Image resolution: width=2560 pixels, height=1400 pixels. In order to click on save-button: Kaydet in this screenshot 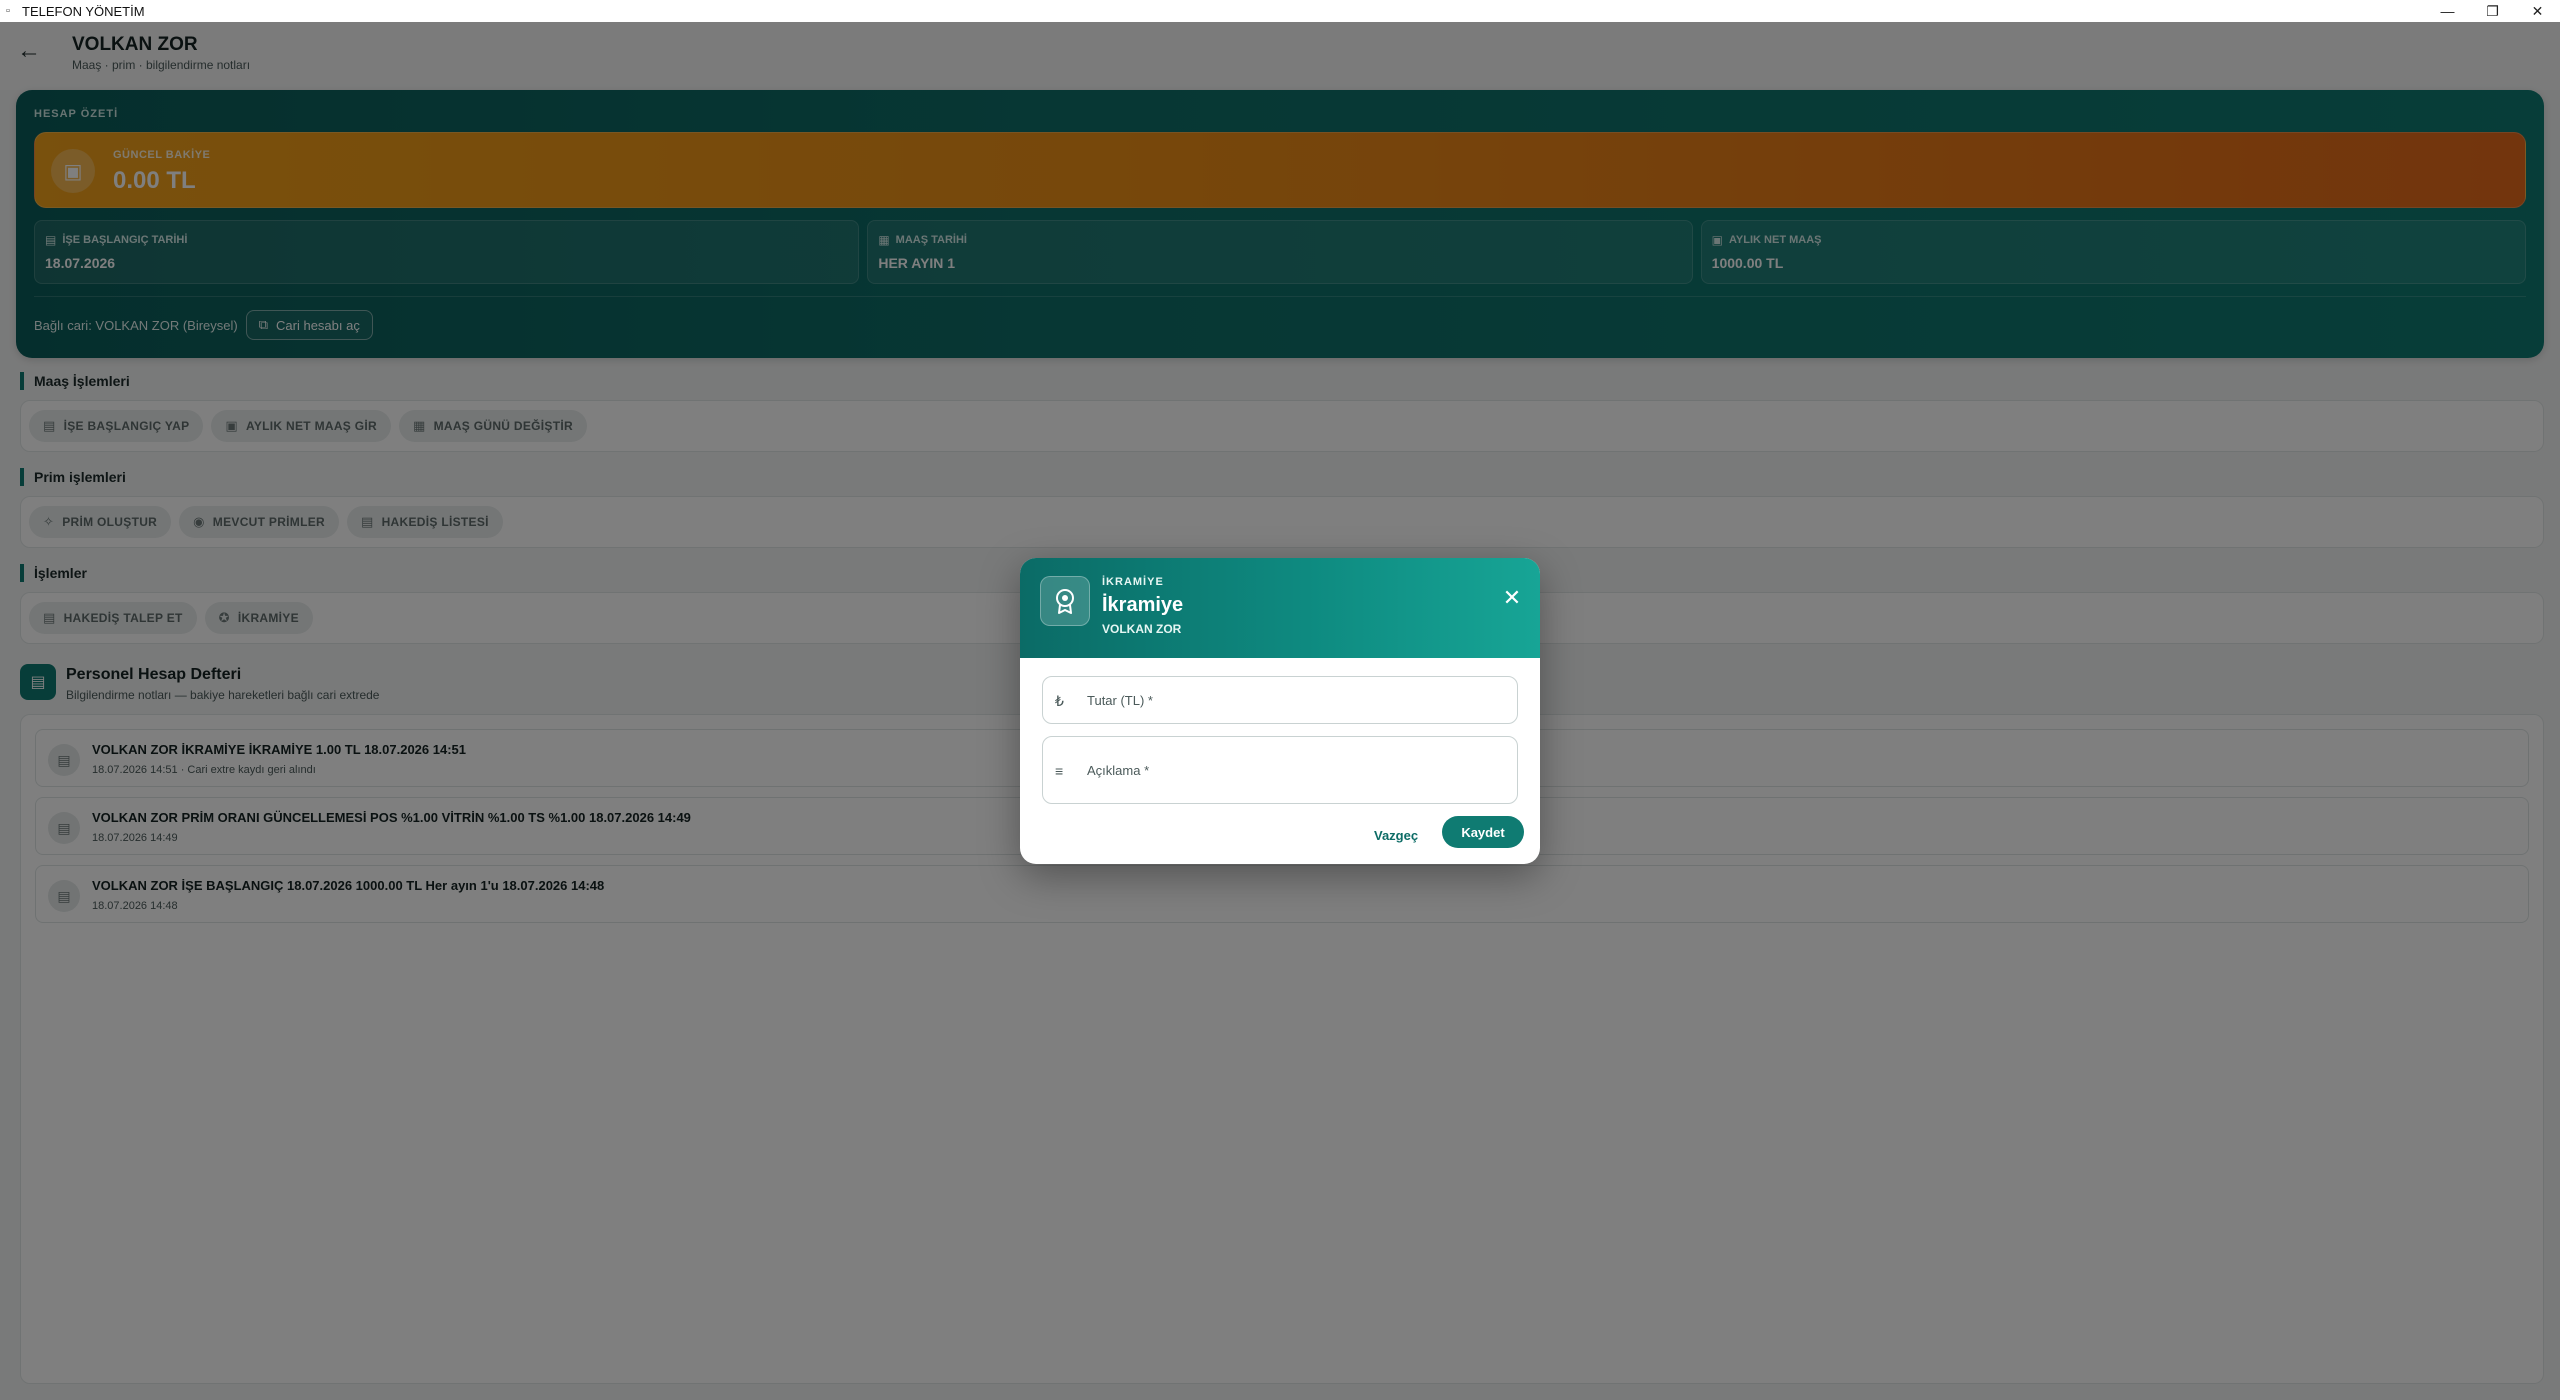, I will do `click(1483, 832)`.